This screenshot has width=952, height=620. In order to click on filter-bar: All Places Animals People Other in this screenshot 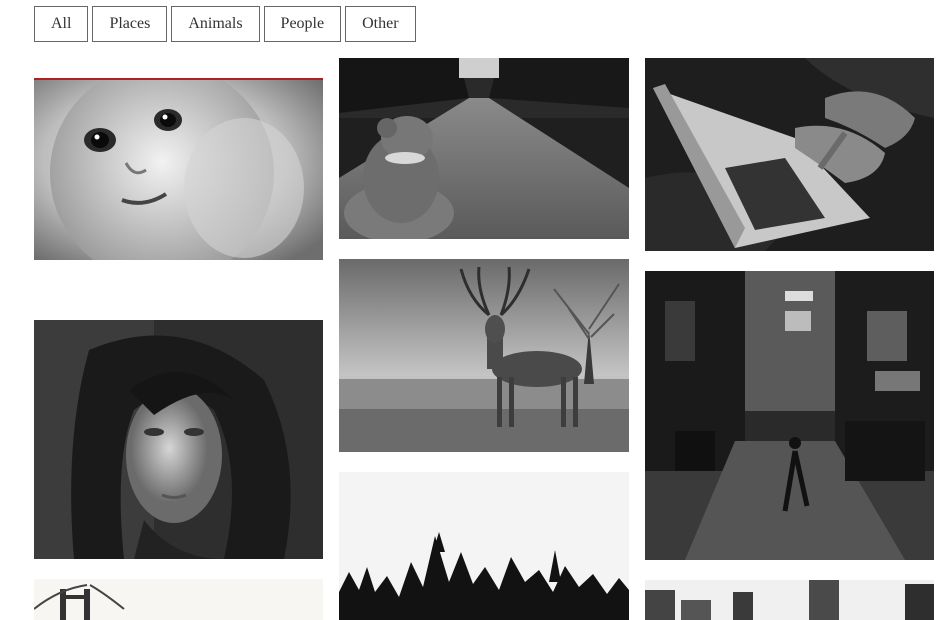, I will do `click(225, 24)`.